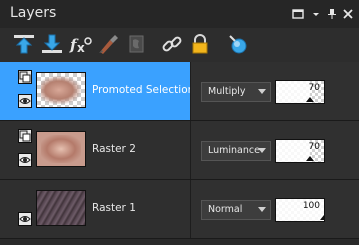 The height and width of the screenshot is (245, 359). I want to click on mask-icon, so click(136, 44).